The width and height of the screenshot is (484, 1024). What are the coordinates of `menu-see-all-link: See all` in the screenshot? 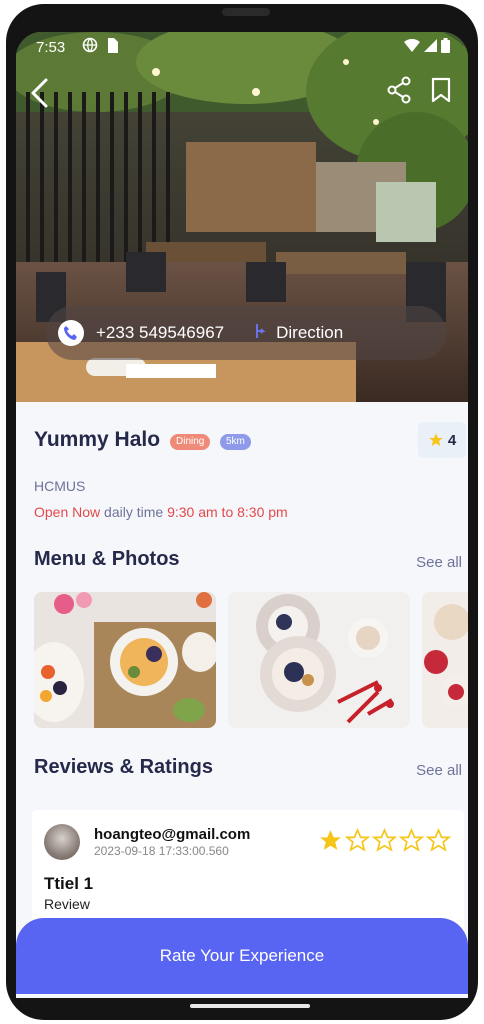 It's located at (439, 562).